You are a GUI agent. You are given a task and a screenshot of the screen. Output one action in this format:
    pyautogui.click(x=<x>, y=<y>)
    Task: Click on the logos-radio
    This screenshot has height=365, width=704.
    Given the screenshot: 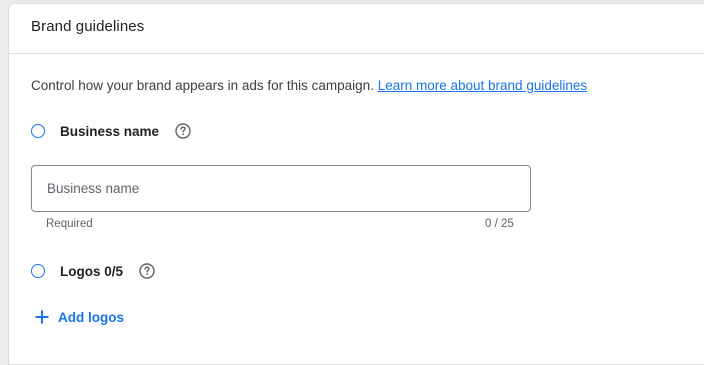 What is the action you would take?
    pyautogui.click(x=38, y=271)
    